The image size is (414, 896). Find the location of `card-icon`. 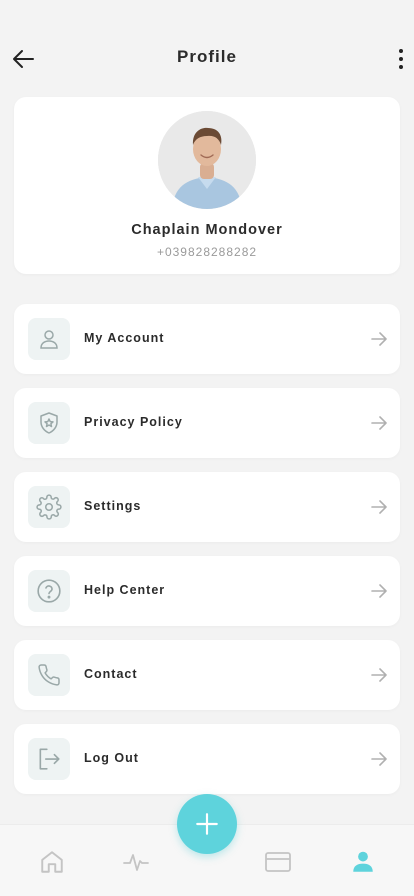

card-icon is located at coordinates (278, 862).